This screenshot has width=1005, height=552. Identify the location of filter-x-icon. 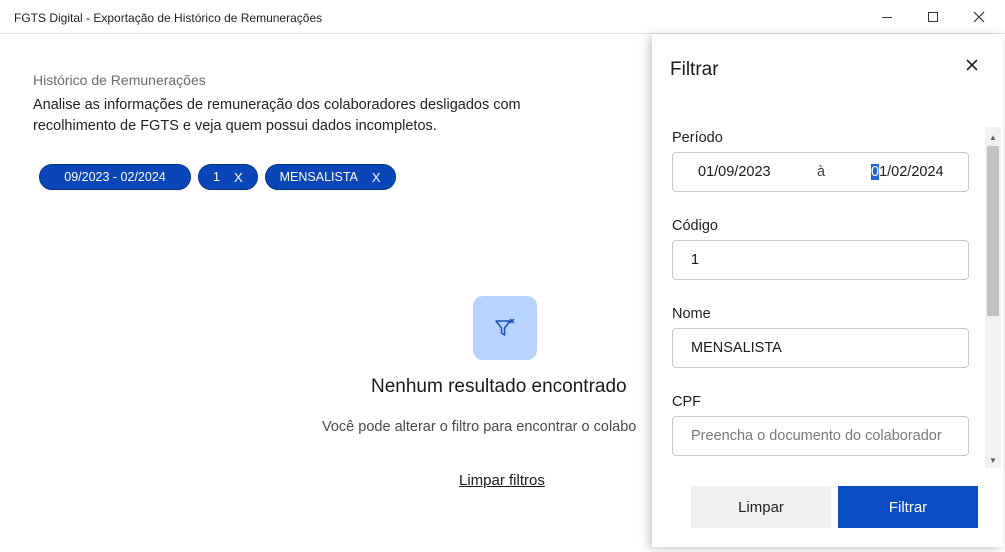
(505, 327).